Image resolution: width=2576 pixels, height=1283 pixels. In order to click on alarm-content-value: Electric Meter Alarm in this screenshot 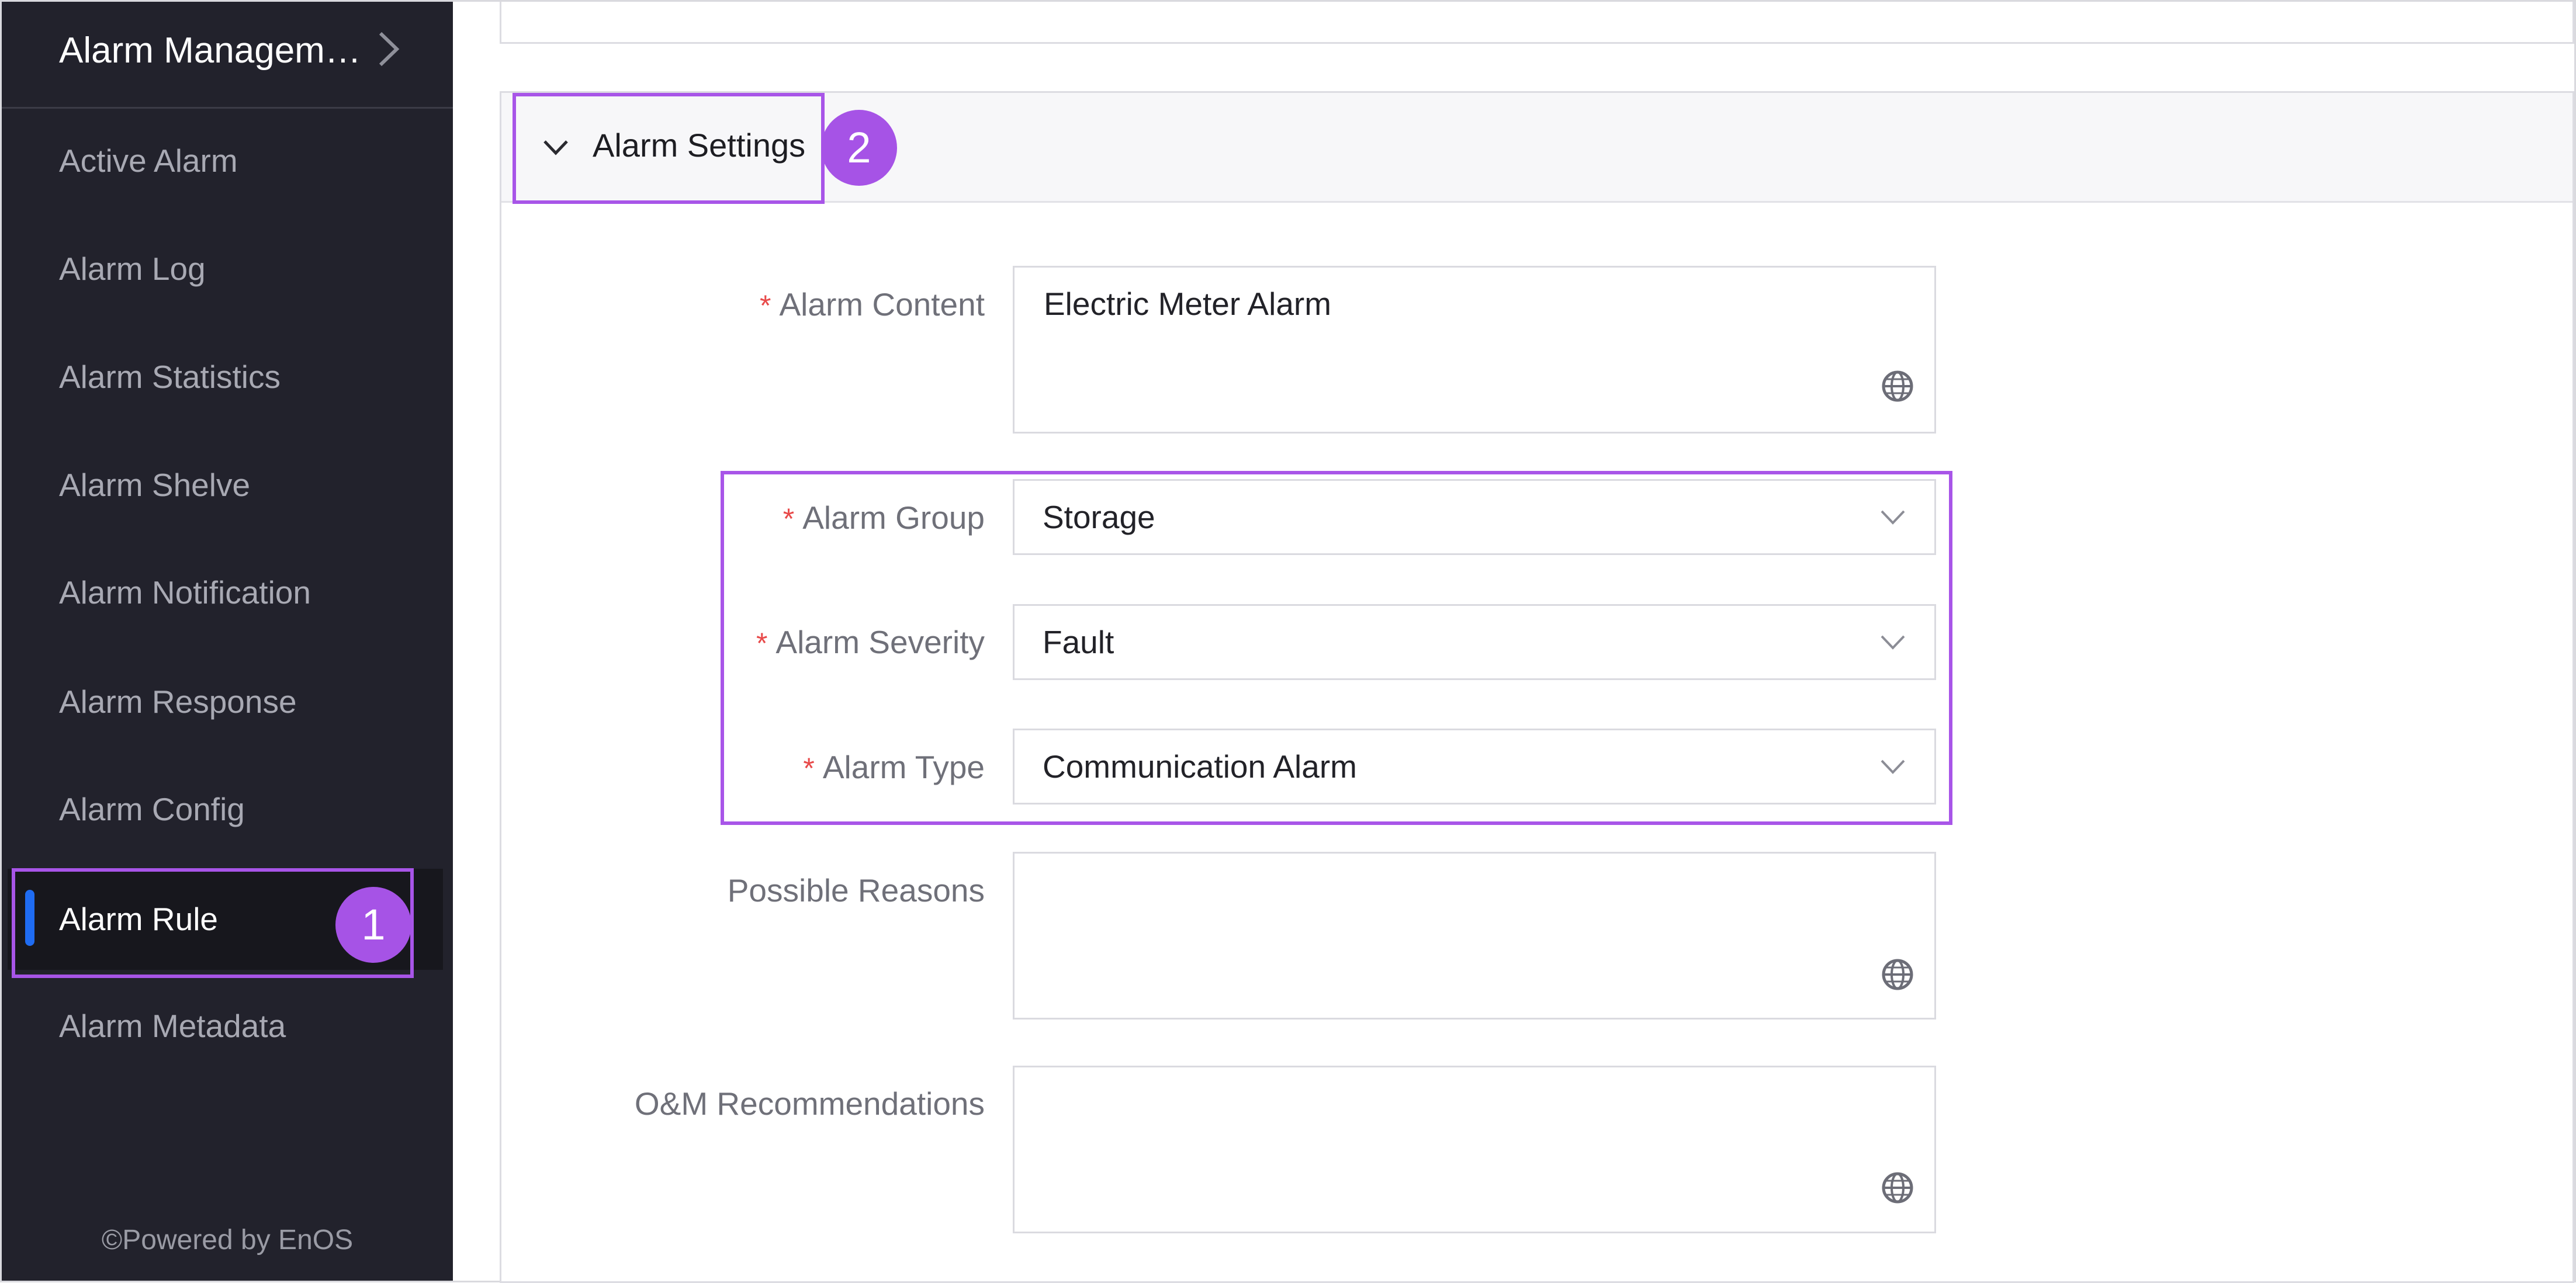, I will do `click(1188, 304)`.